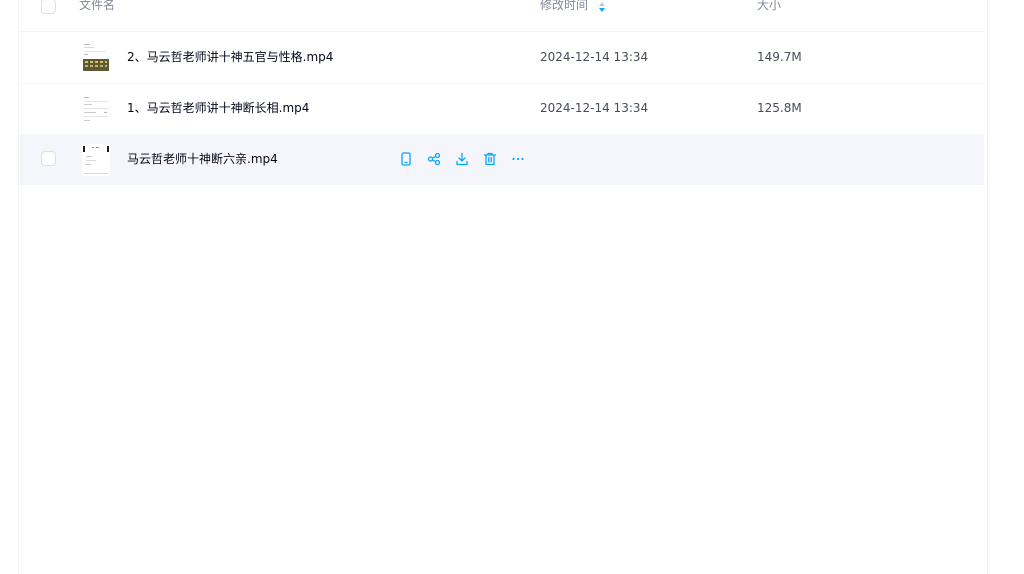 The width and height of the screenshot is (1024, 574). Describe the element at coordinates (769, 6) in the screenshot. I see `column-header-size: 大小` at that location.